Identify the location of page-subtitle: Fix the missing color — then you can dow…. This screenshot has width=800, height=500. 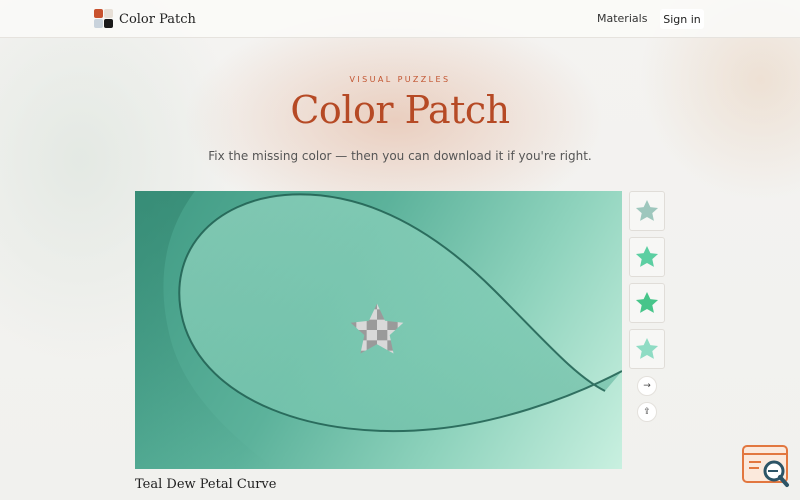
(400, 156).